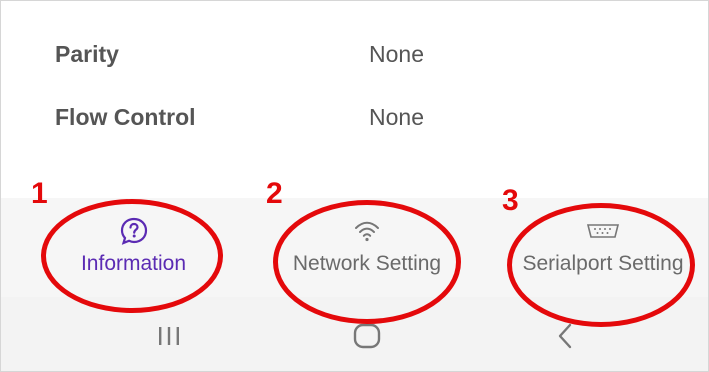  Describe the element at coordinates (133, 247) in the screenshot. I see `tab-information: Information` at that location.